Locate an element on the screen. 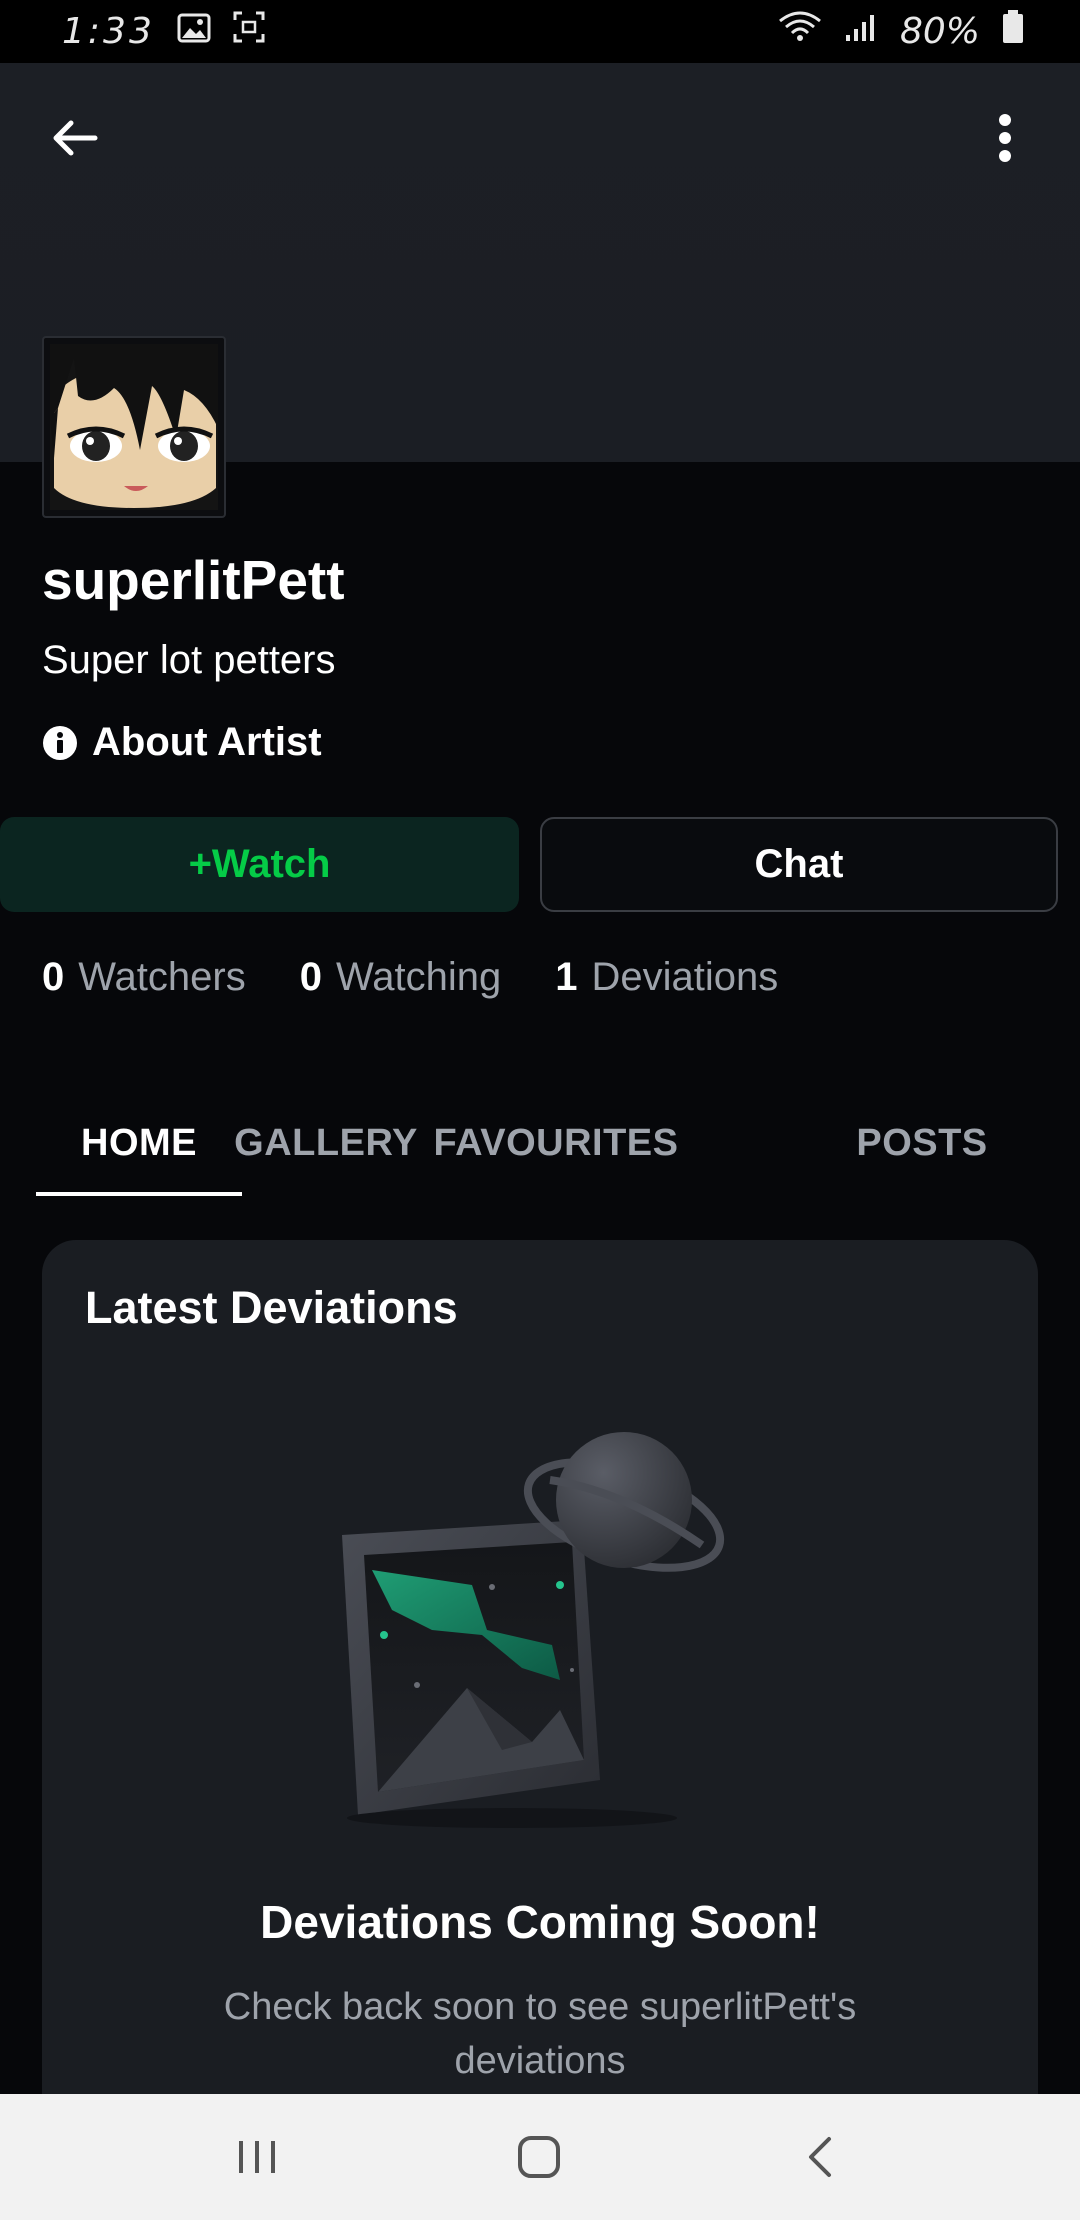 The width and height of the screenshot is (1080, 2220). profile-tagline: Super lot petters is located at coordinates (189, 660).